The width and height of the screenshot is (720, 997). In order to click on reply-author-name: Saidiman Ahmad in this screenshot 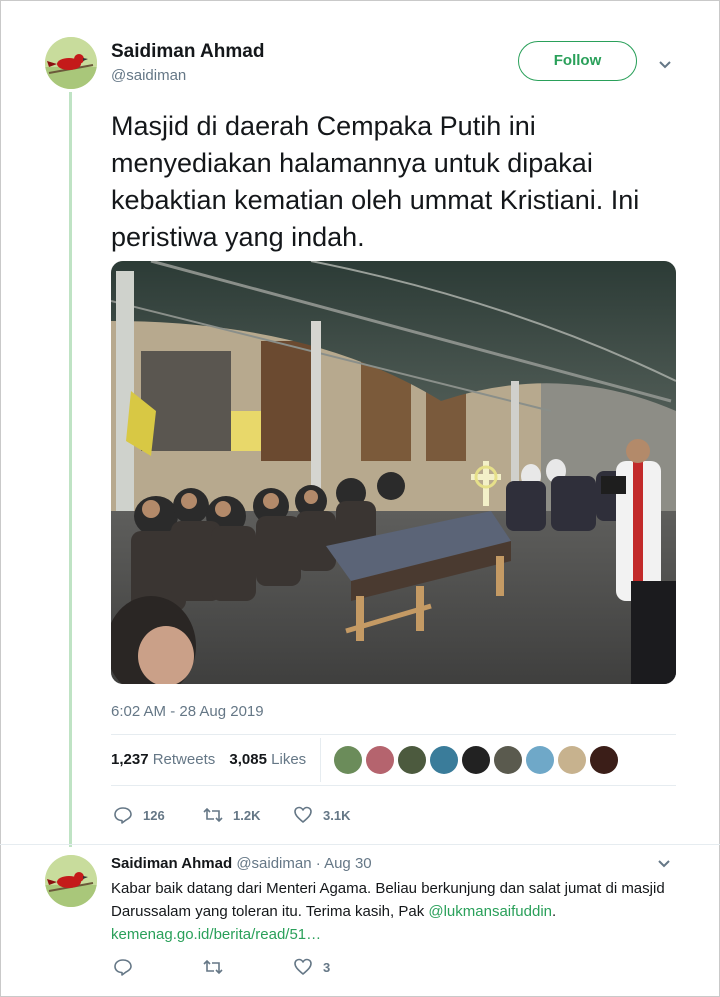, I will do `click(171, 863)`.